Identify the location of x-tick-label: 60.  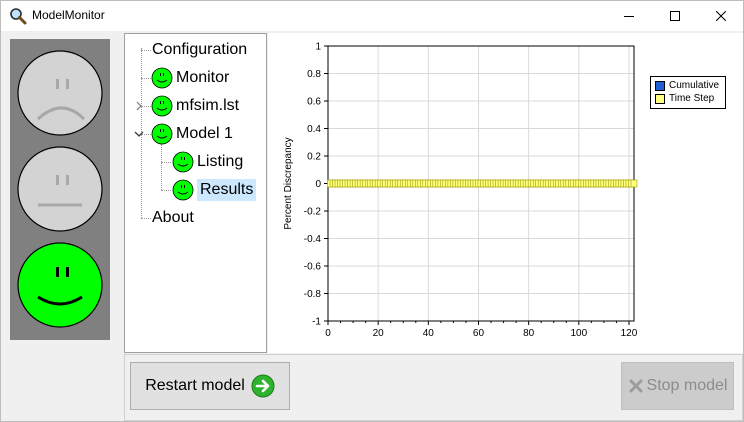
(479, 333).